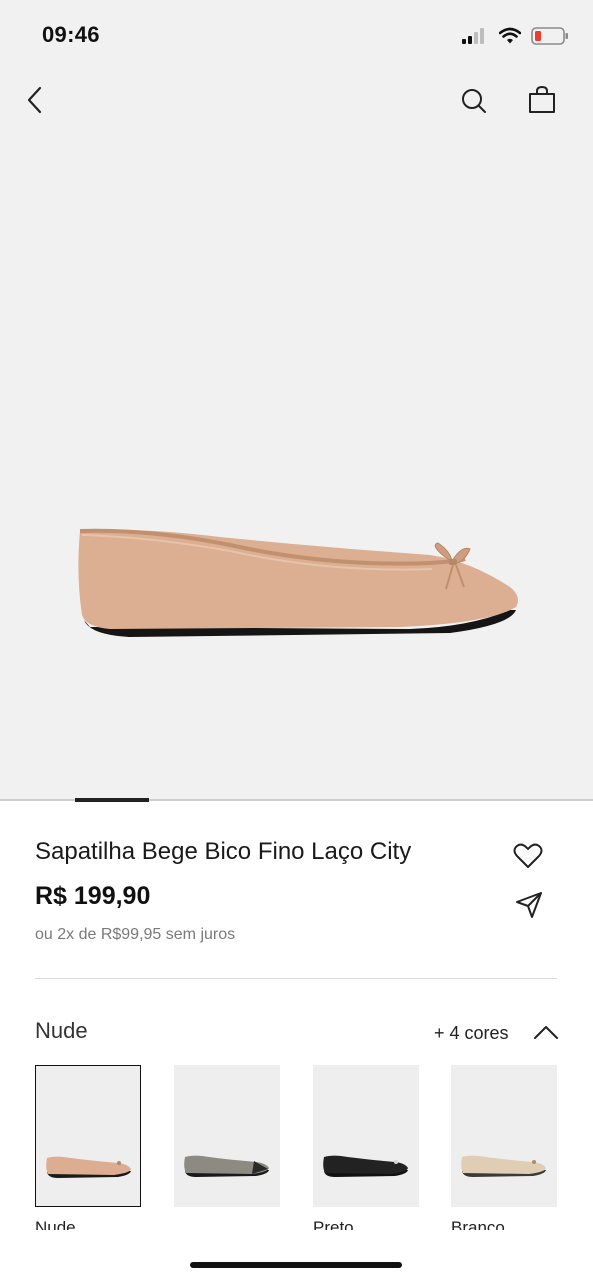 The image size is (593, 1280). What do you see at coordinates (61, 1030) in the screenshot?
I see `selected-color-label: Nude` at bounding box center [61, 1030].